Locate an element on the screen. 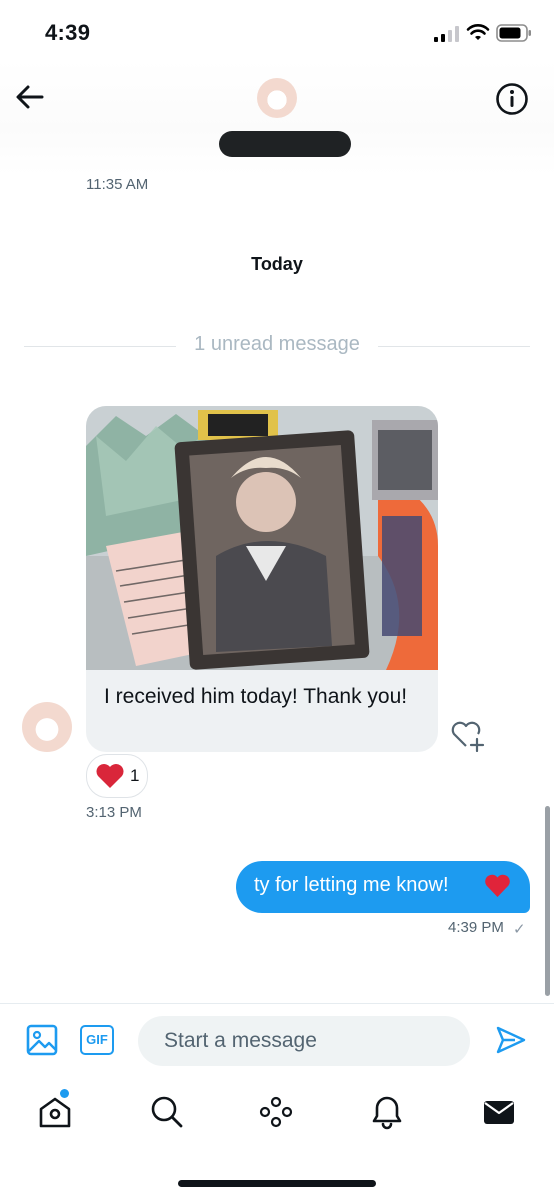 The image size is (554, 1200). message-input is located at coordinates (304, 1041).